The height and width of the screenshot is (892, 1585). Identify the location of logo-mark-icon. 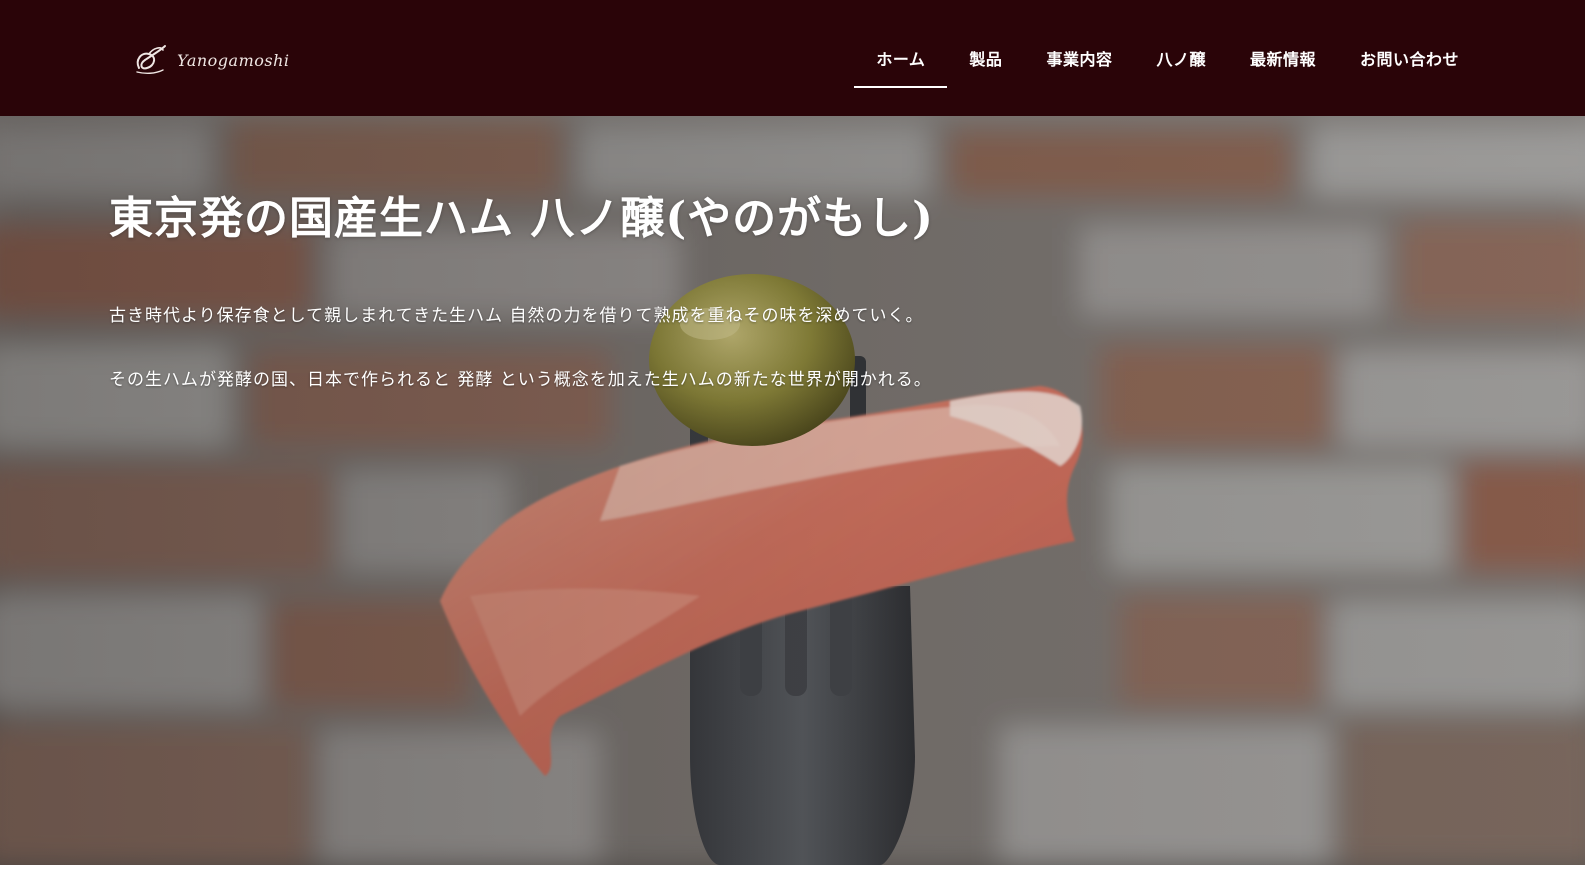
(151, 60).